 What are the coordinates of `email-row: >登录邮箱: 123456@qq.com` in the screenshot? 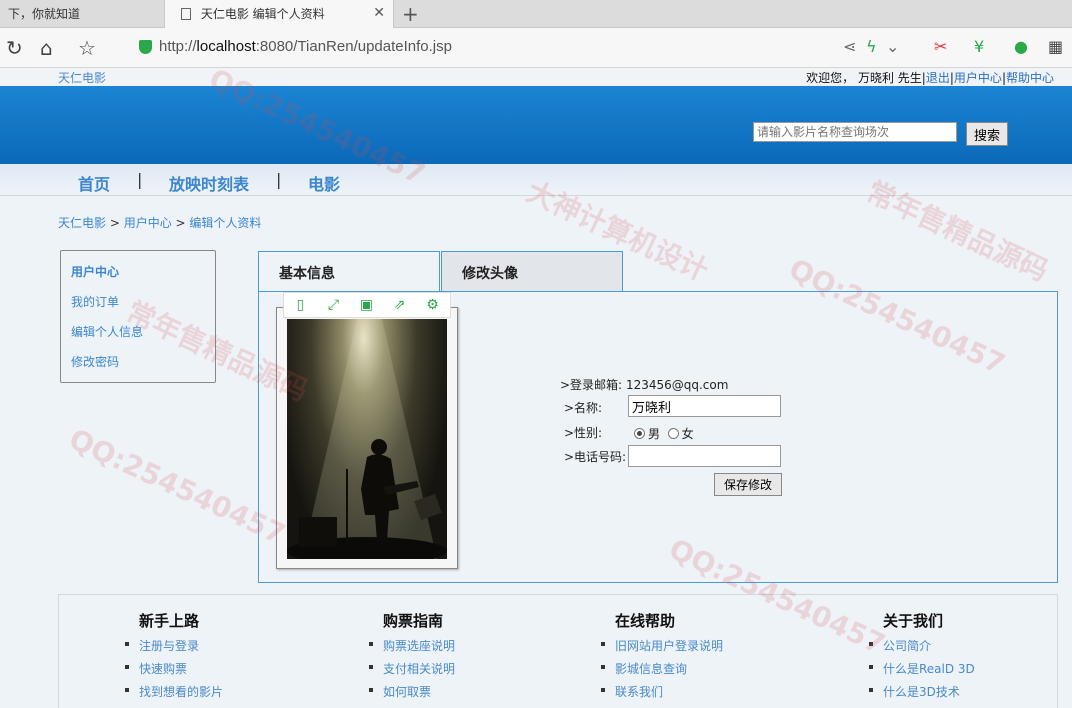 It's located at (644, 384).